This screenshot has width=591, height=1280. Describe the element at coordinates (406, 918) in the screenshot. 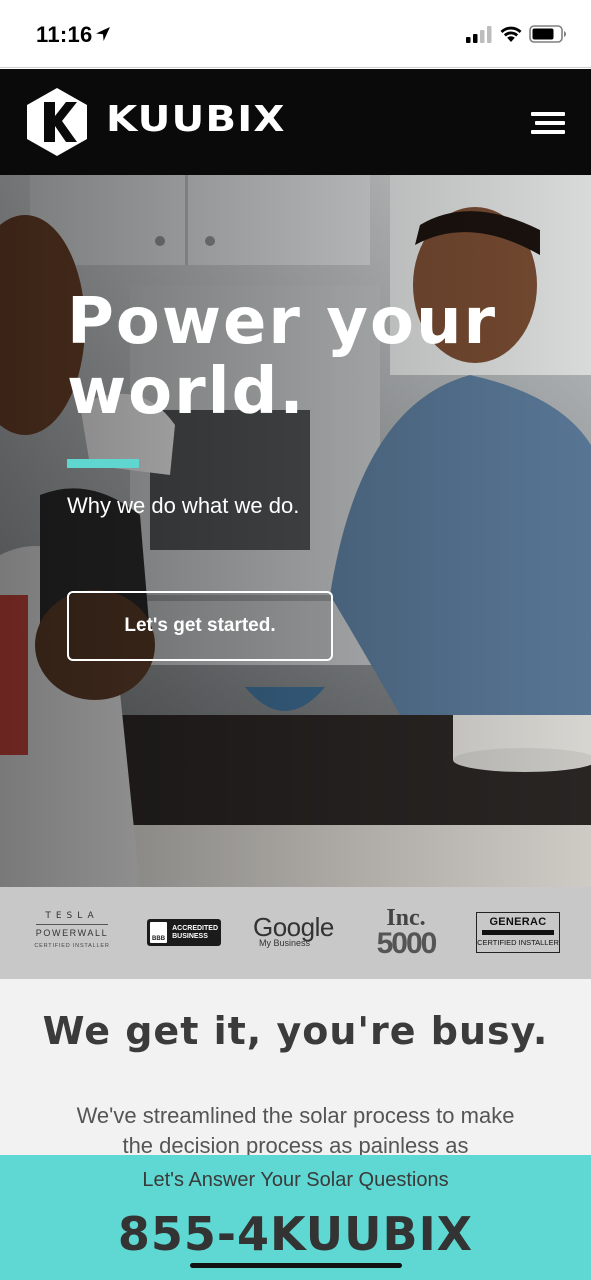

I see `inc-wordmark: Inc.` at that location.